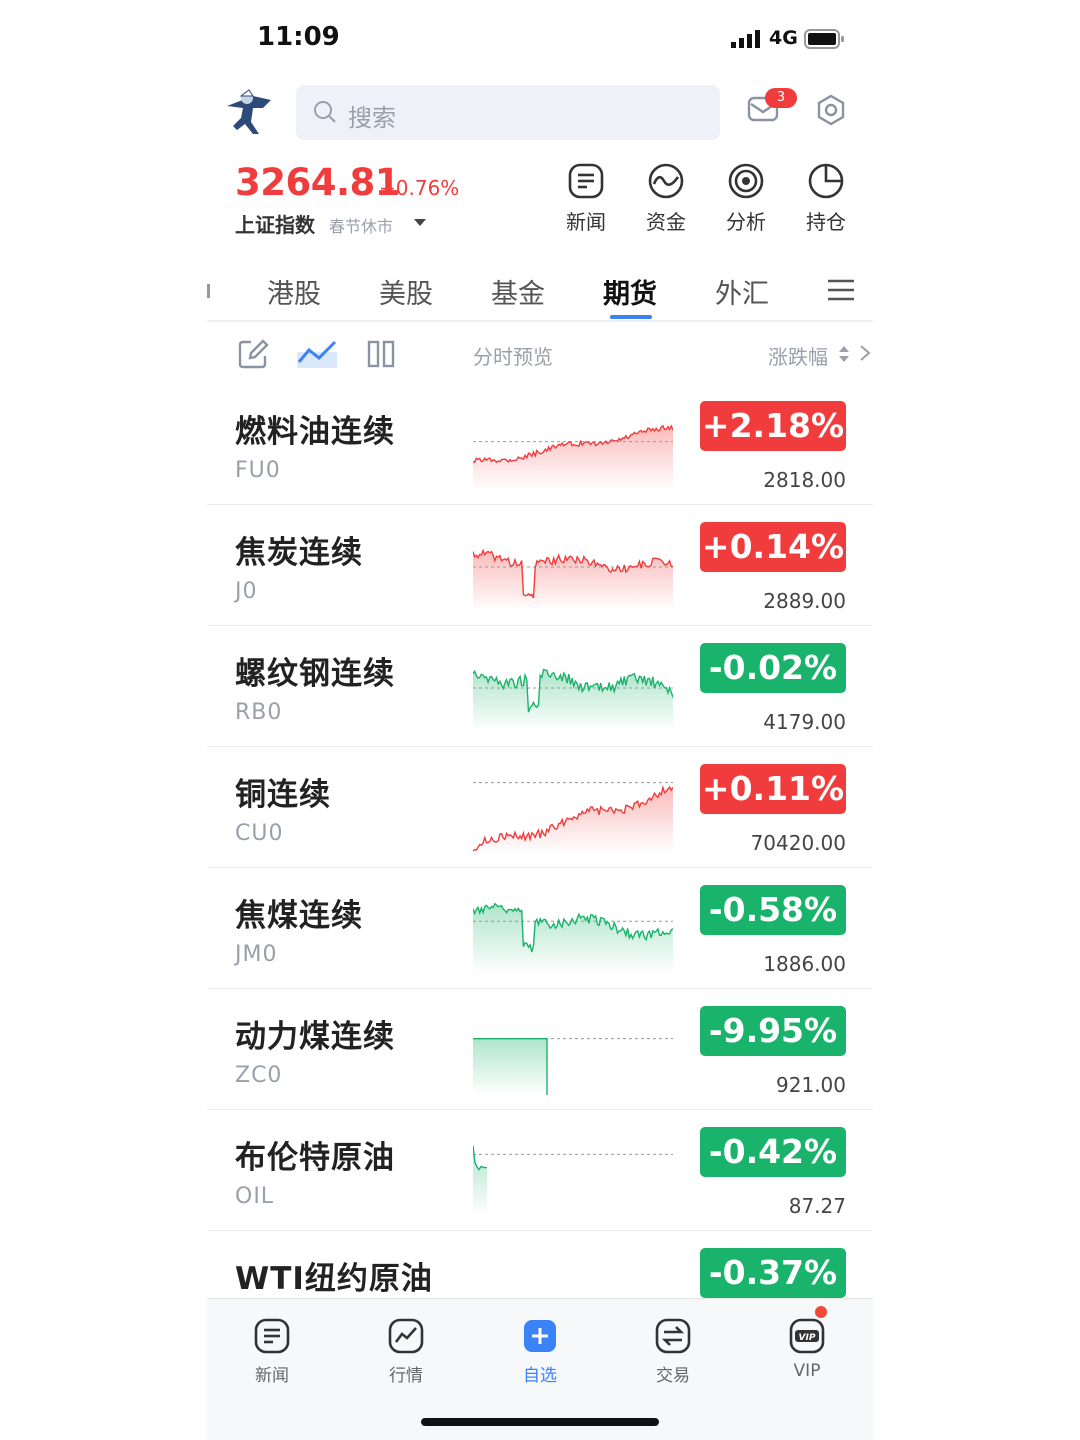 The image size is (1080, 1440). I want to click on change-badge: +0.11%, so click(773, 789).